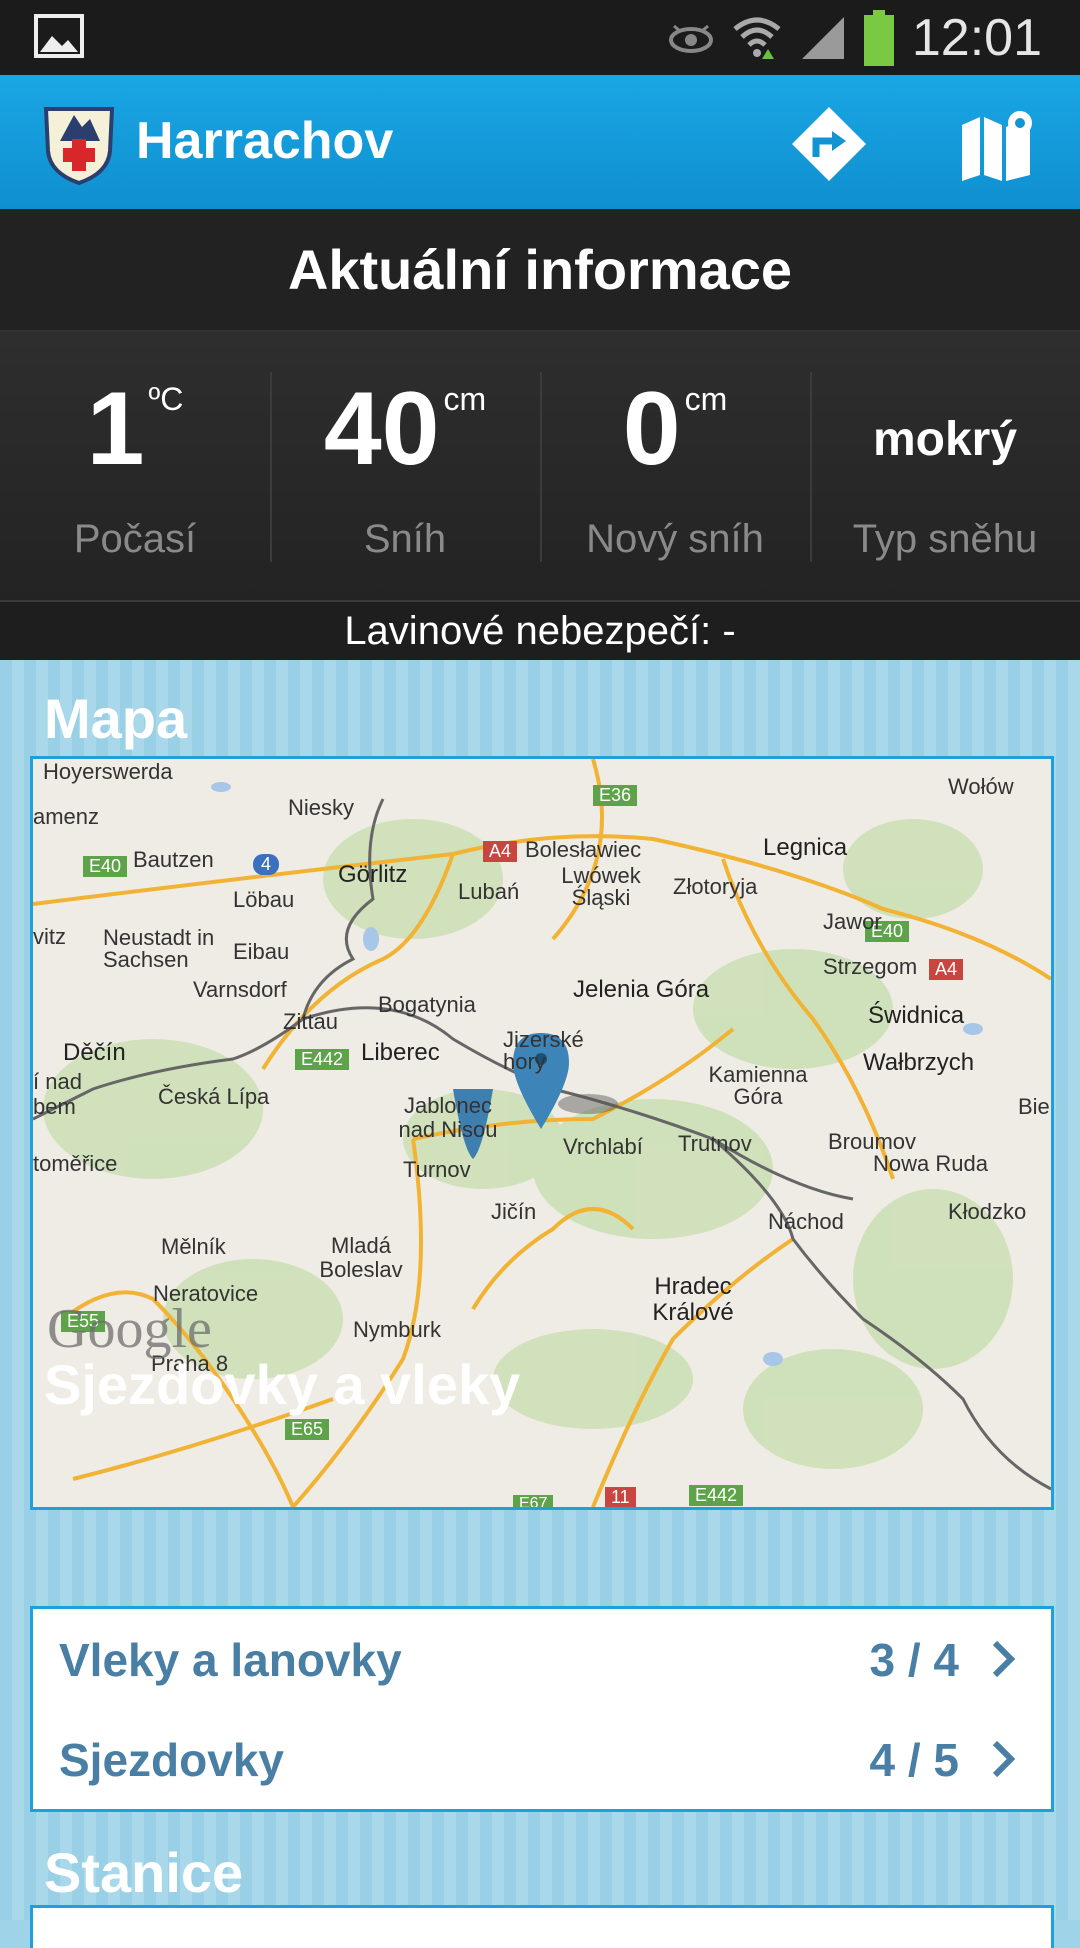 This screenshot has width=1080, height=1948. I want to click on map-label: Wołów, so click(981, 786).